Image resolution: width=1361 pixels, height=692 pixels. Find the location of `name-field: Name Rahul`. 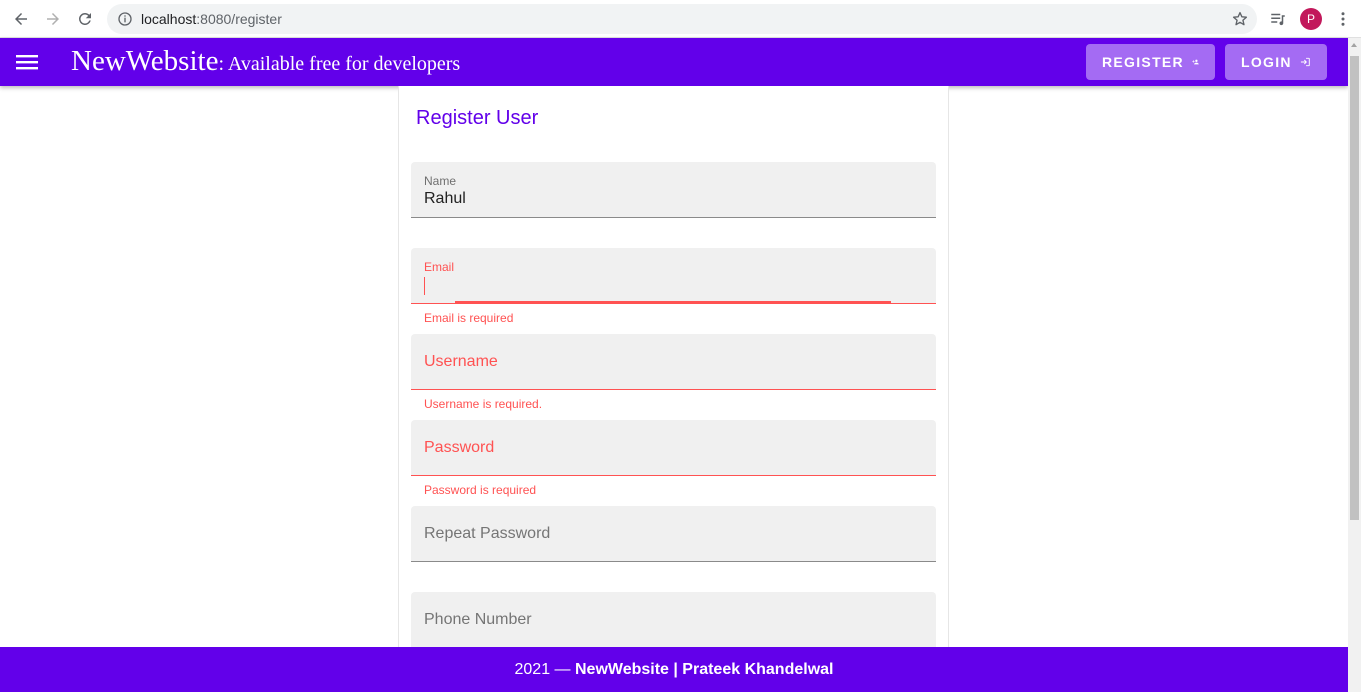

name-field: Name Rahul is located at coordinates (673, 190).